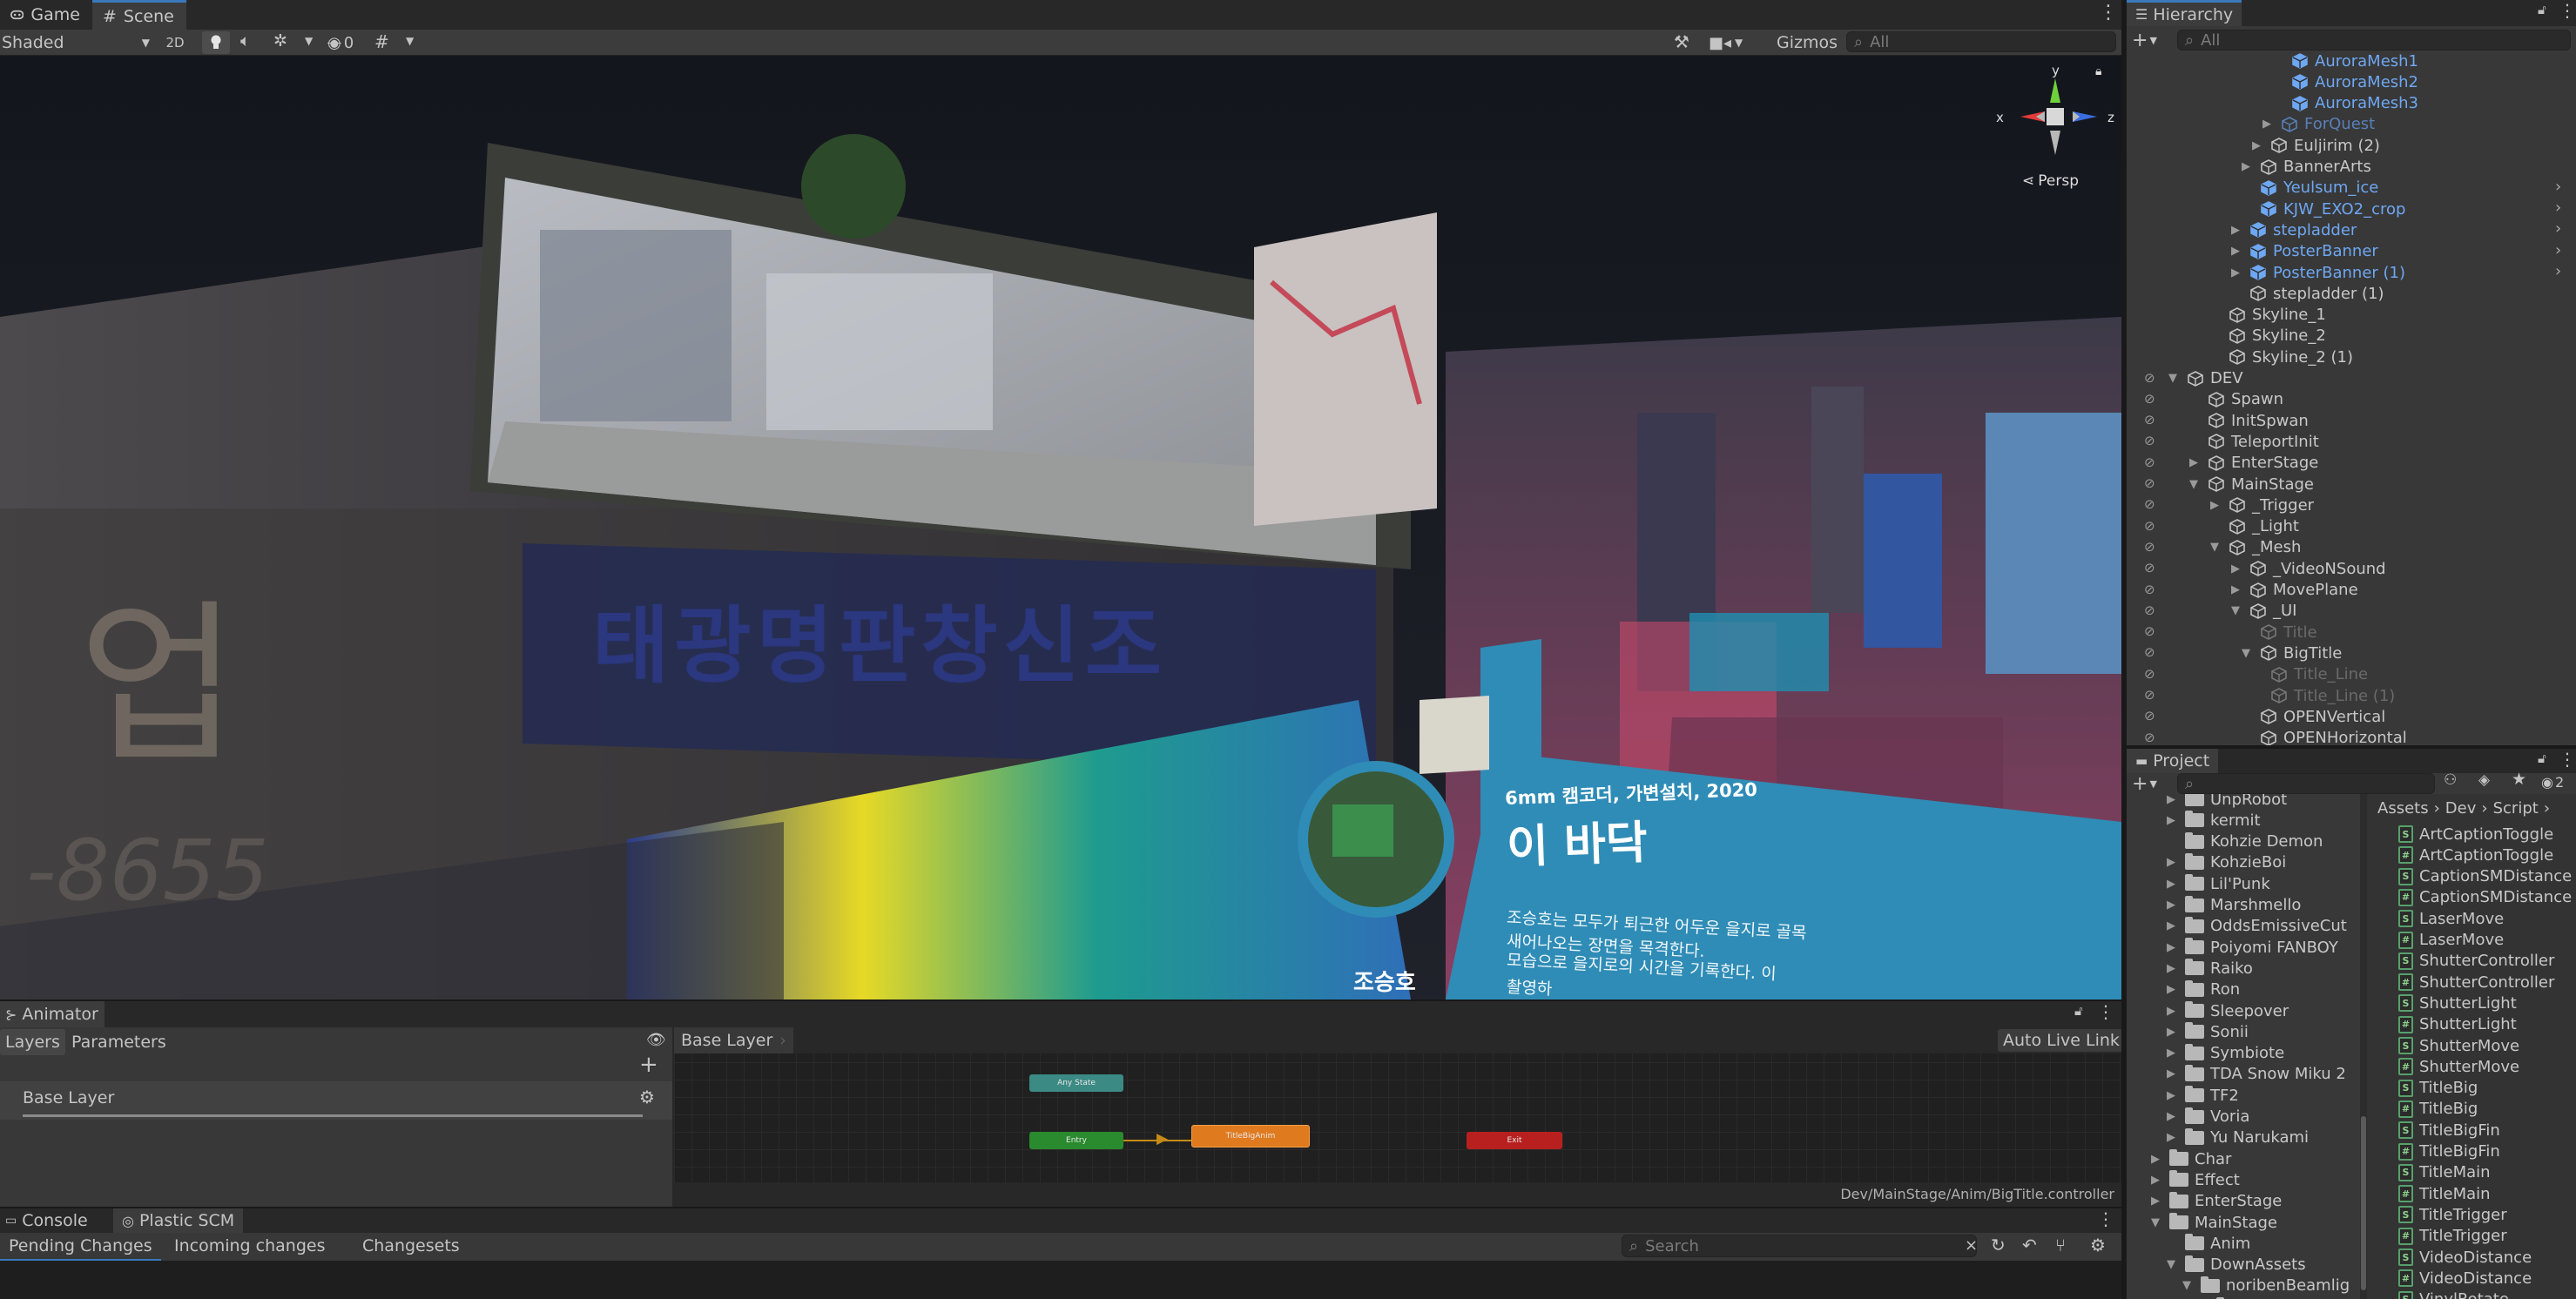 The image size is (2576, 1299). I want to click on camera-dropdown: ■◂ ▼, so click(1726, 43).